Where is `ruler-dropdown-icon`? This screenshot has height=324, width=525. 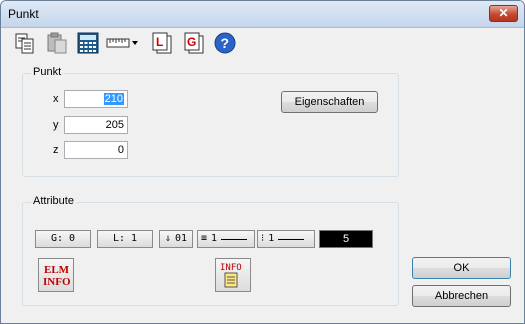
ruler-dropdown-icon is located at coordinates (123, 43).